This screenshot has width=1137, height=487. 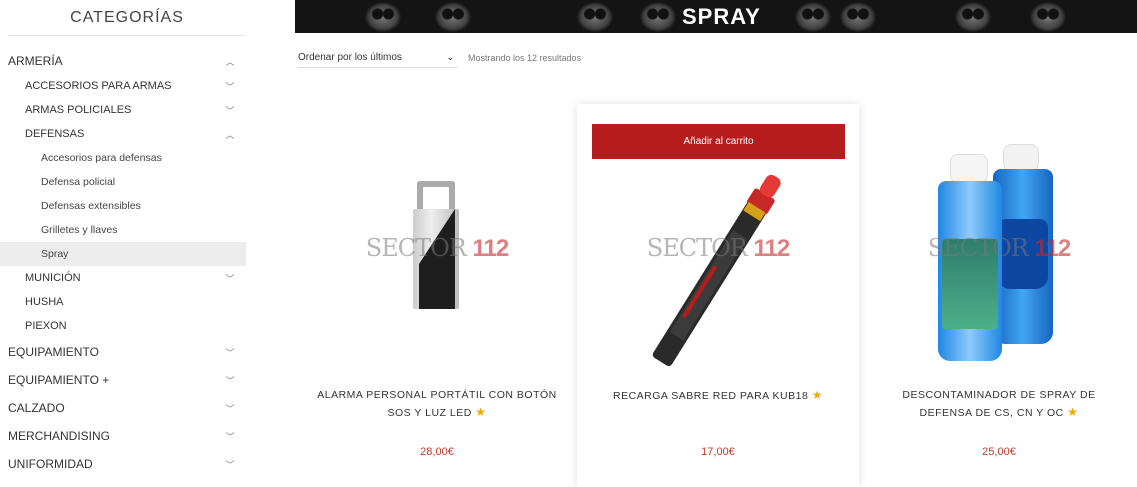 What do you see at coordinates (79, 230) in the screenshot?
I see `category-label: Grilletes y llaves` at bounding box center [79, 230].